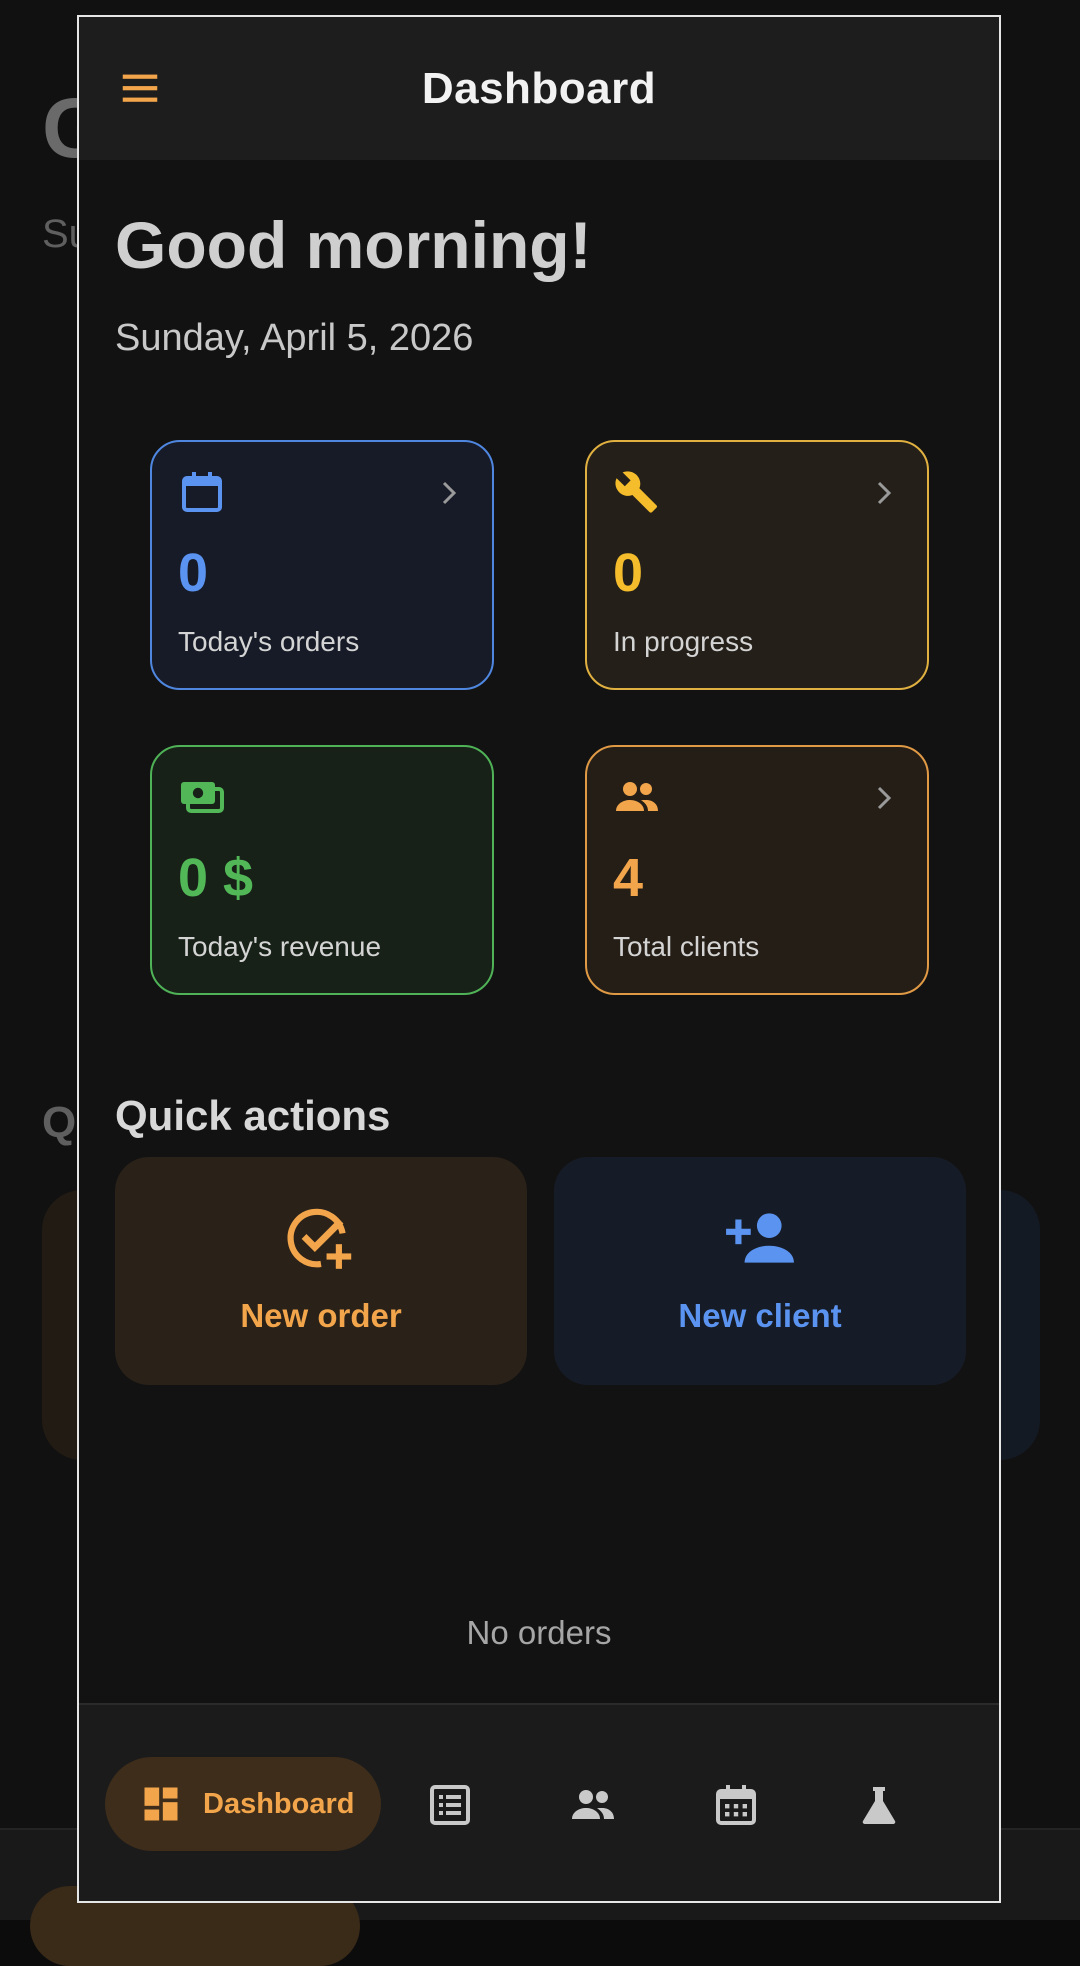 This screenshot has height=1966, width=1080. What do you see at coordinates (279, 1803) in the screenshot?
I see `nav-item-label: Dashboard` at bounding box center [279, 1803].